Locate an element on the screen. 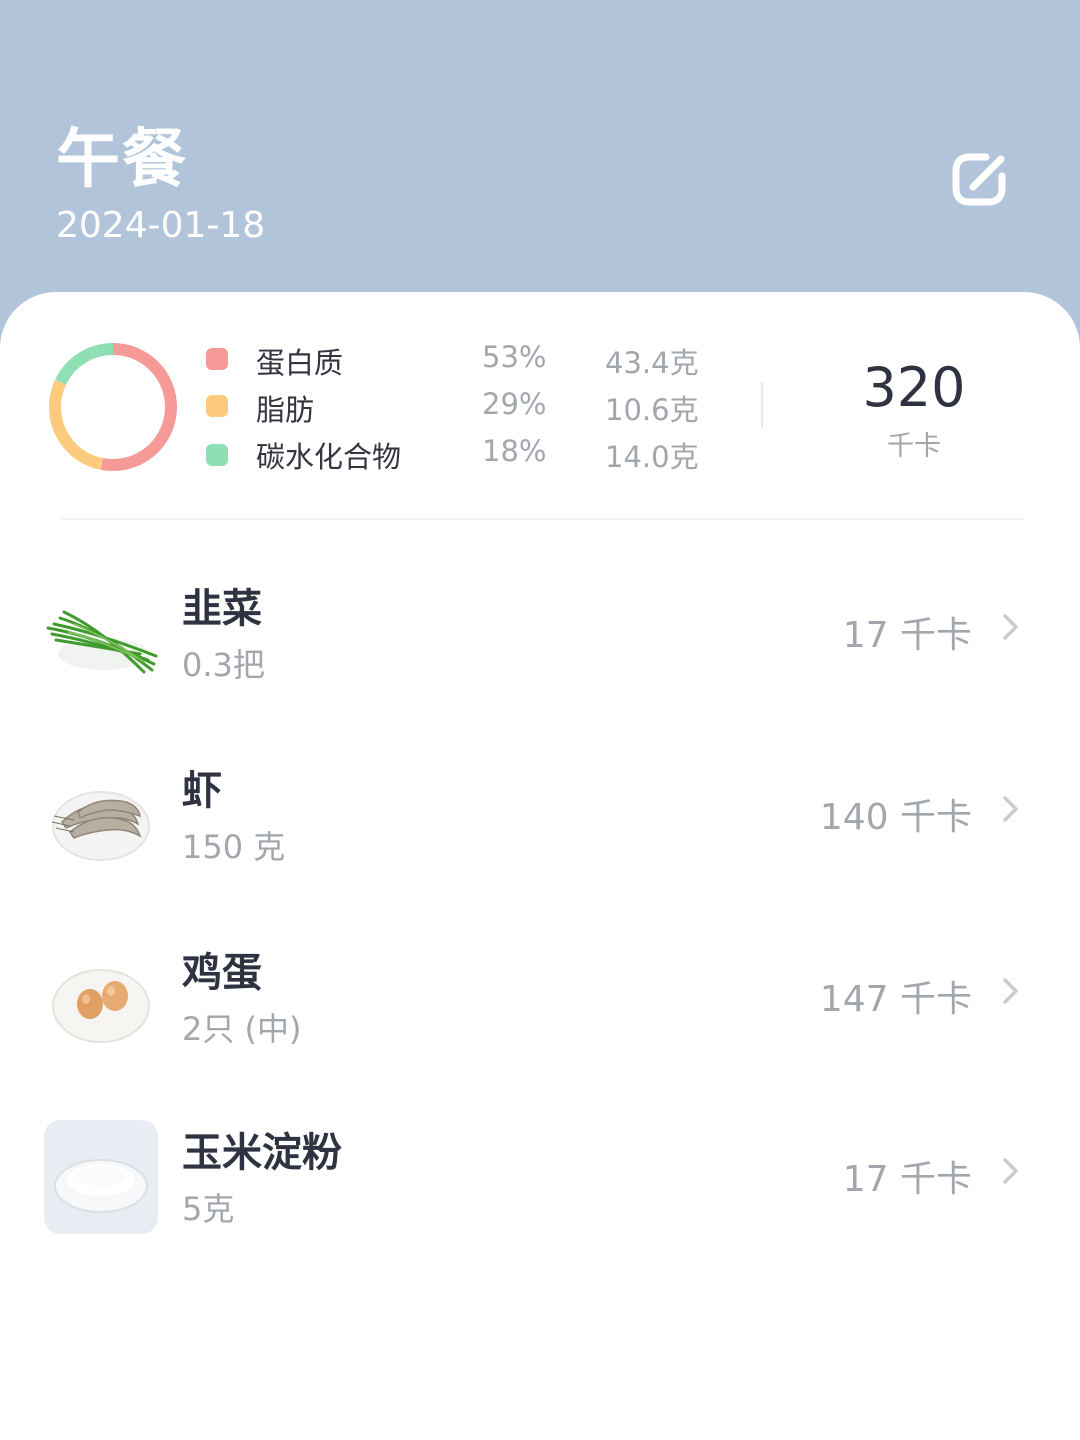 This screenshot has width=1080, height=1440. food-item-cornstarch: 玉米淀粉 5克 17 千卡 is located at coordinates (540, 1200).